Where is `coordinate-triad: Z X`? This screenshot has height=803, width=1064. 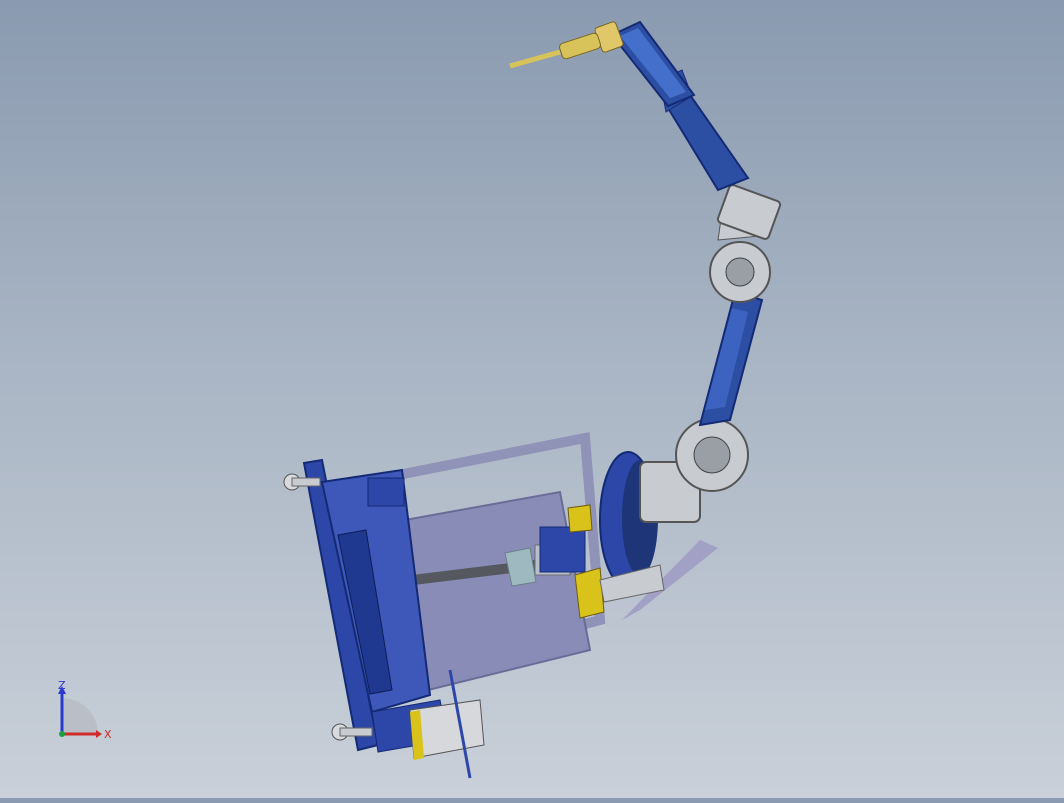 coordinate-triad: Z X is located at coordinates (84, 711).